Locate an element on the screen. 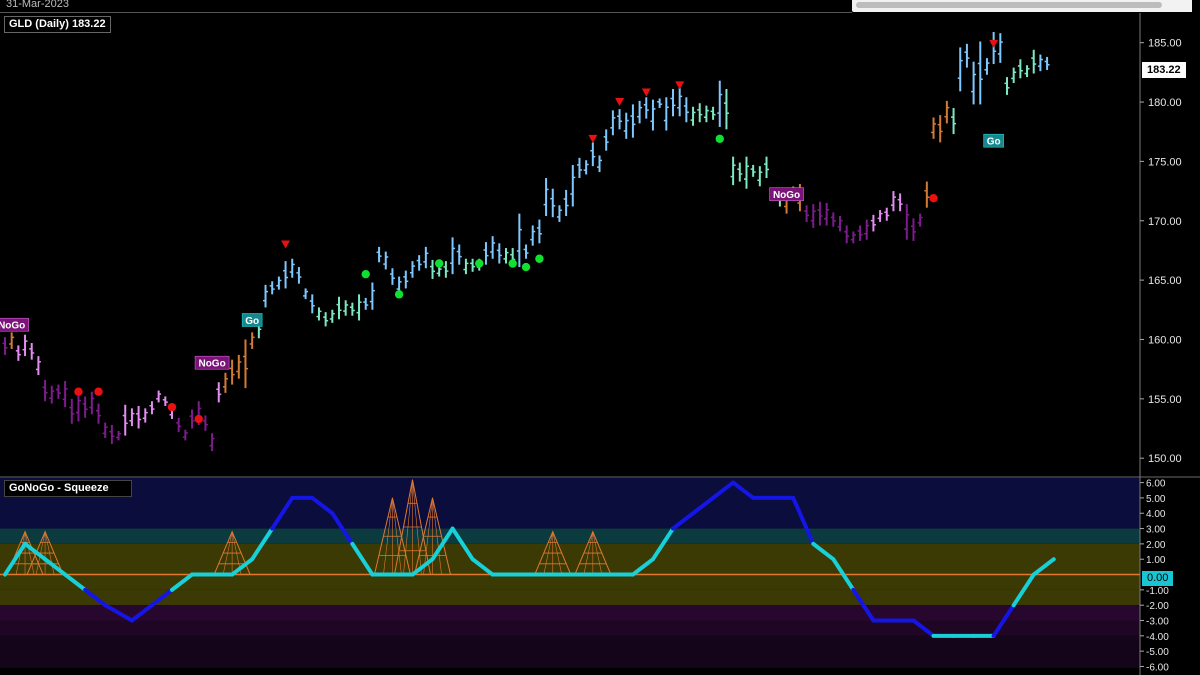 This screenshot has height=675, width=1200. osc-axis-label: 6.00 is located at coordinates (1156, 484).